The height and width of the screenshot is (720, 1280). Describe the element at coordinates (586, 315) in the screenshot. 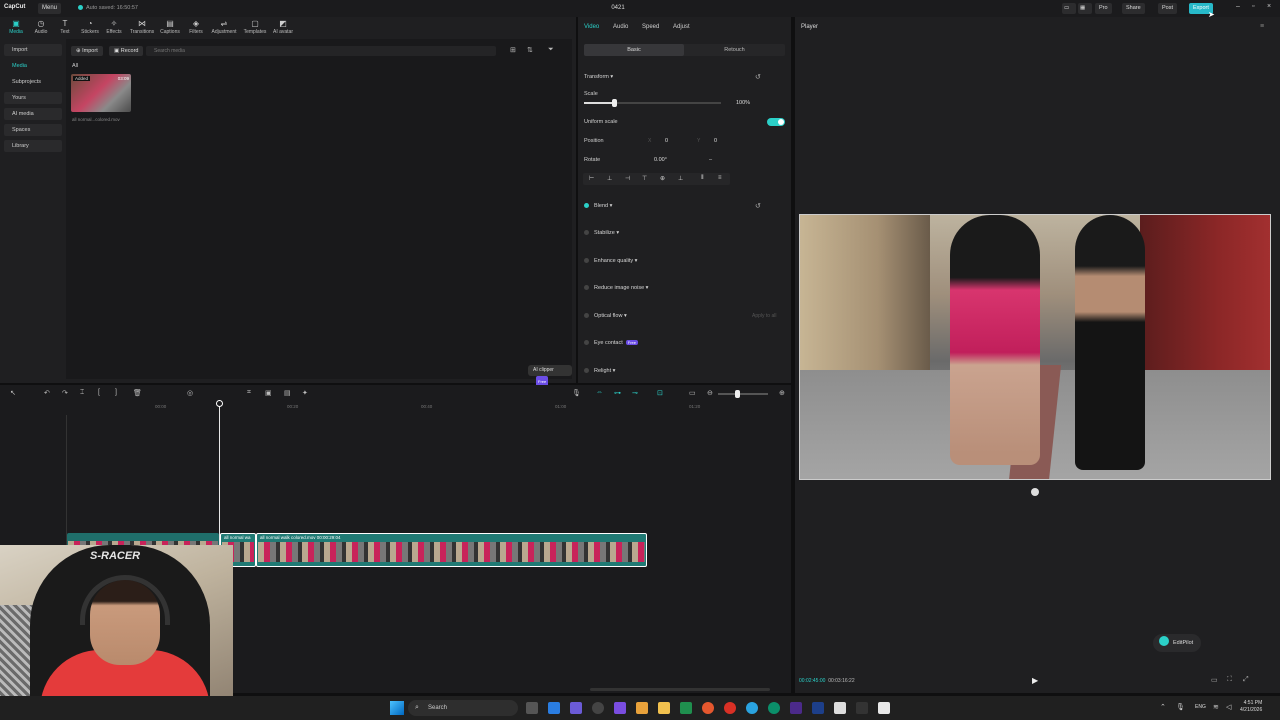

I see `optical-flow-checkbox` at that location.